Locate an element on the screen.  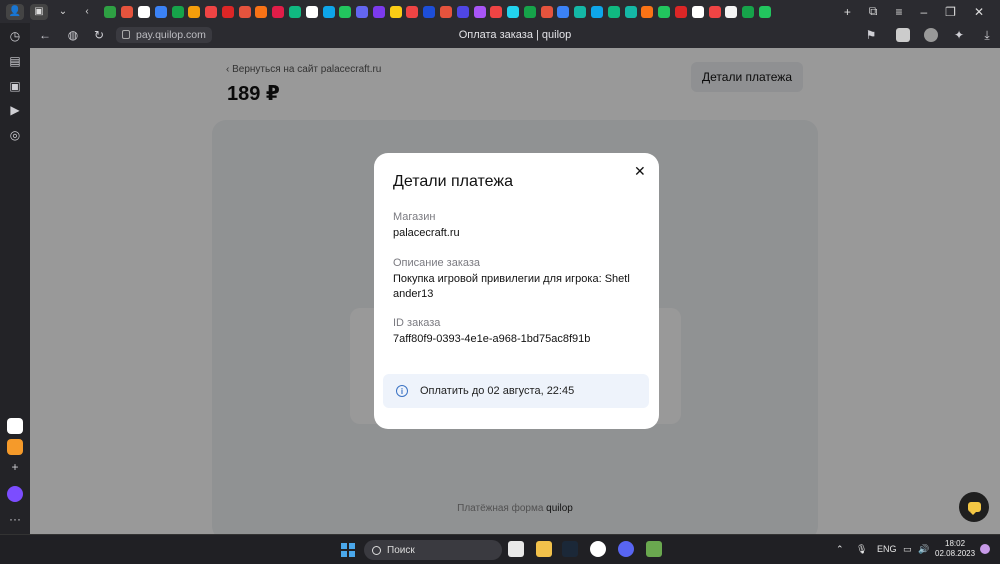
page-title-bar: Оплата заказа | quilop is located at coordinates (515, 35).